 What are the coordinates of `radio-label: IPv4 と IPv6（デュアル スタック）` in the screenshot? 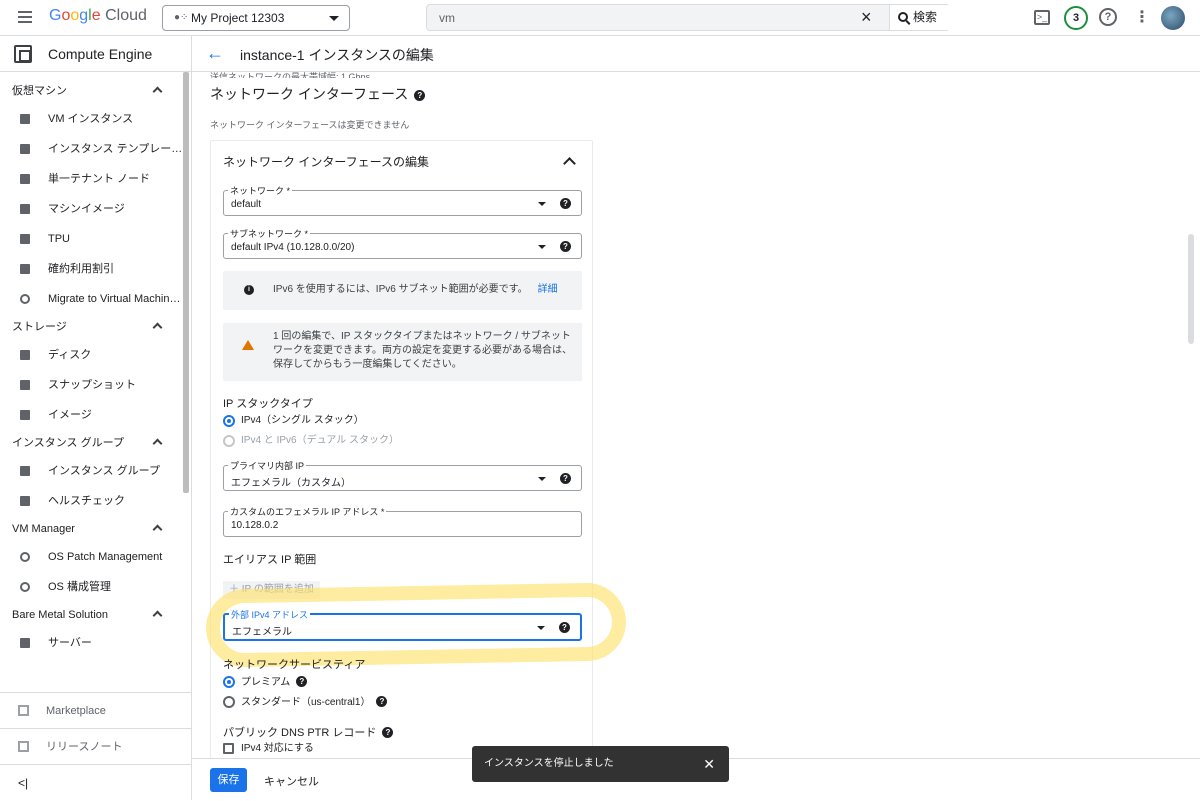 It's located at (320, 440).